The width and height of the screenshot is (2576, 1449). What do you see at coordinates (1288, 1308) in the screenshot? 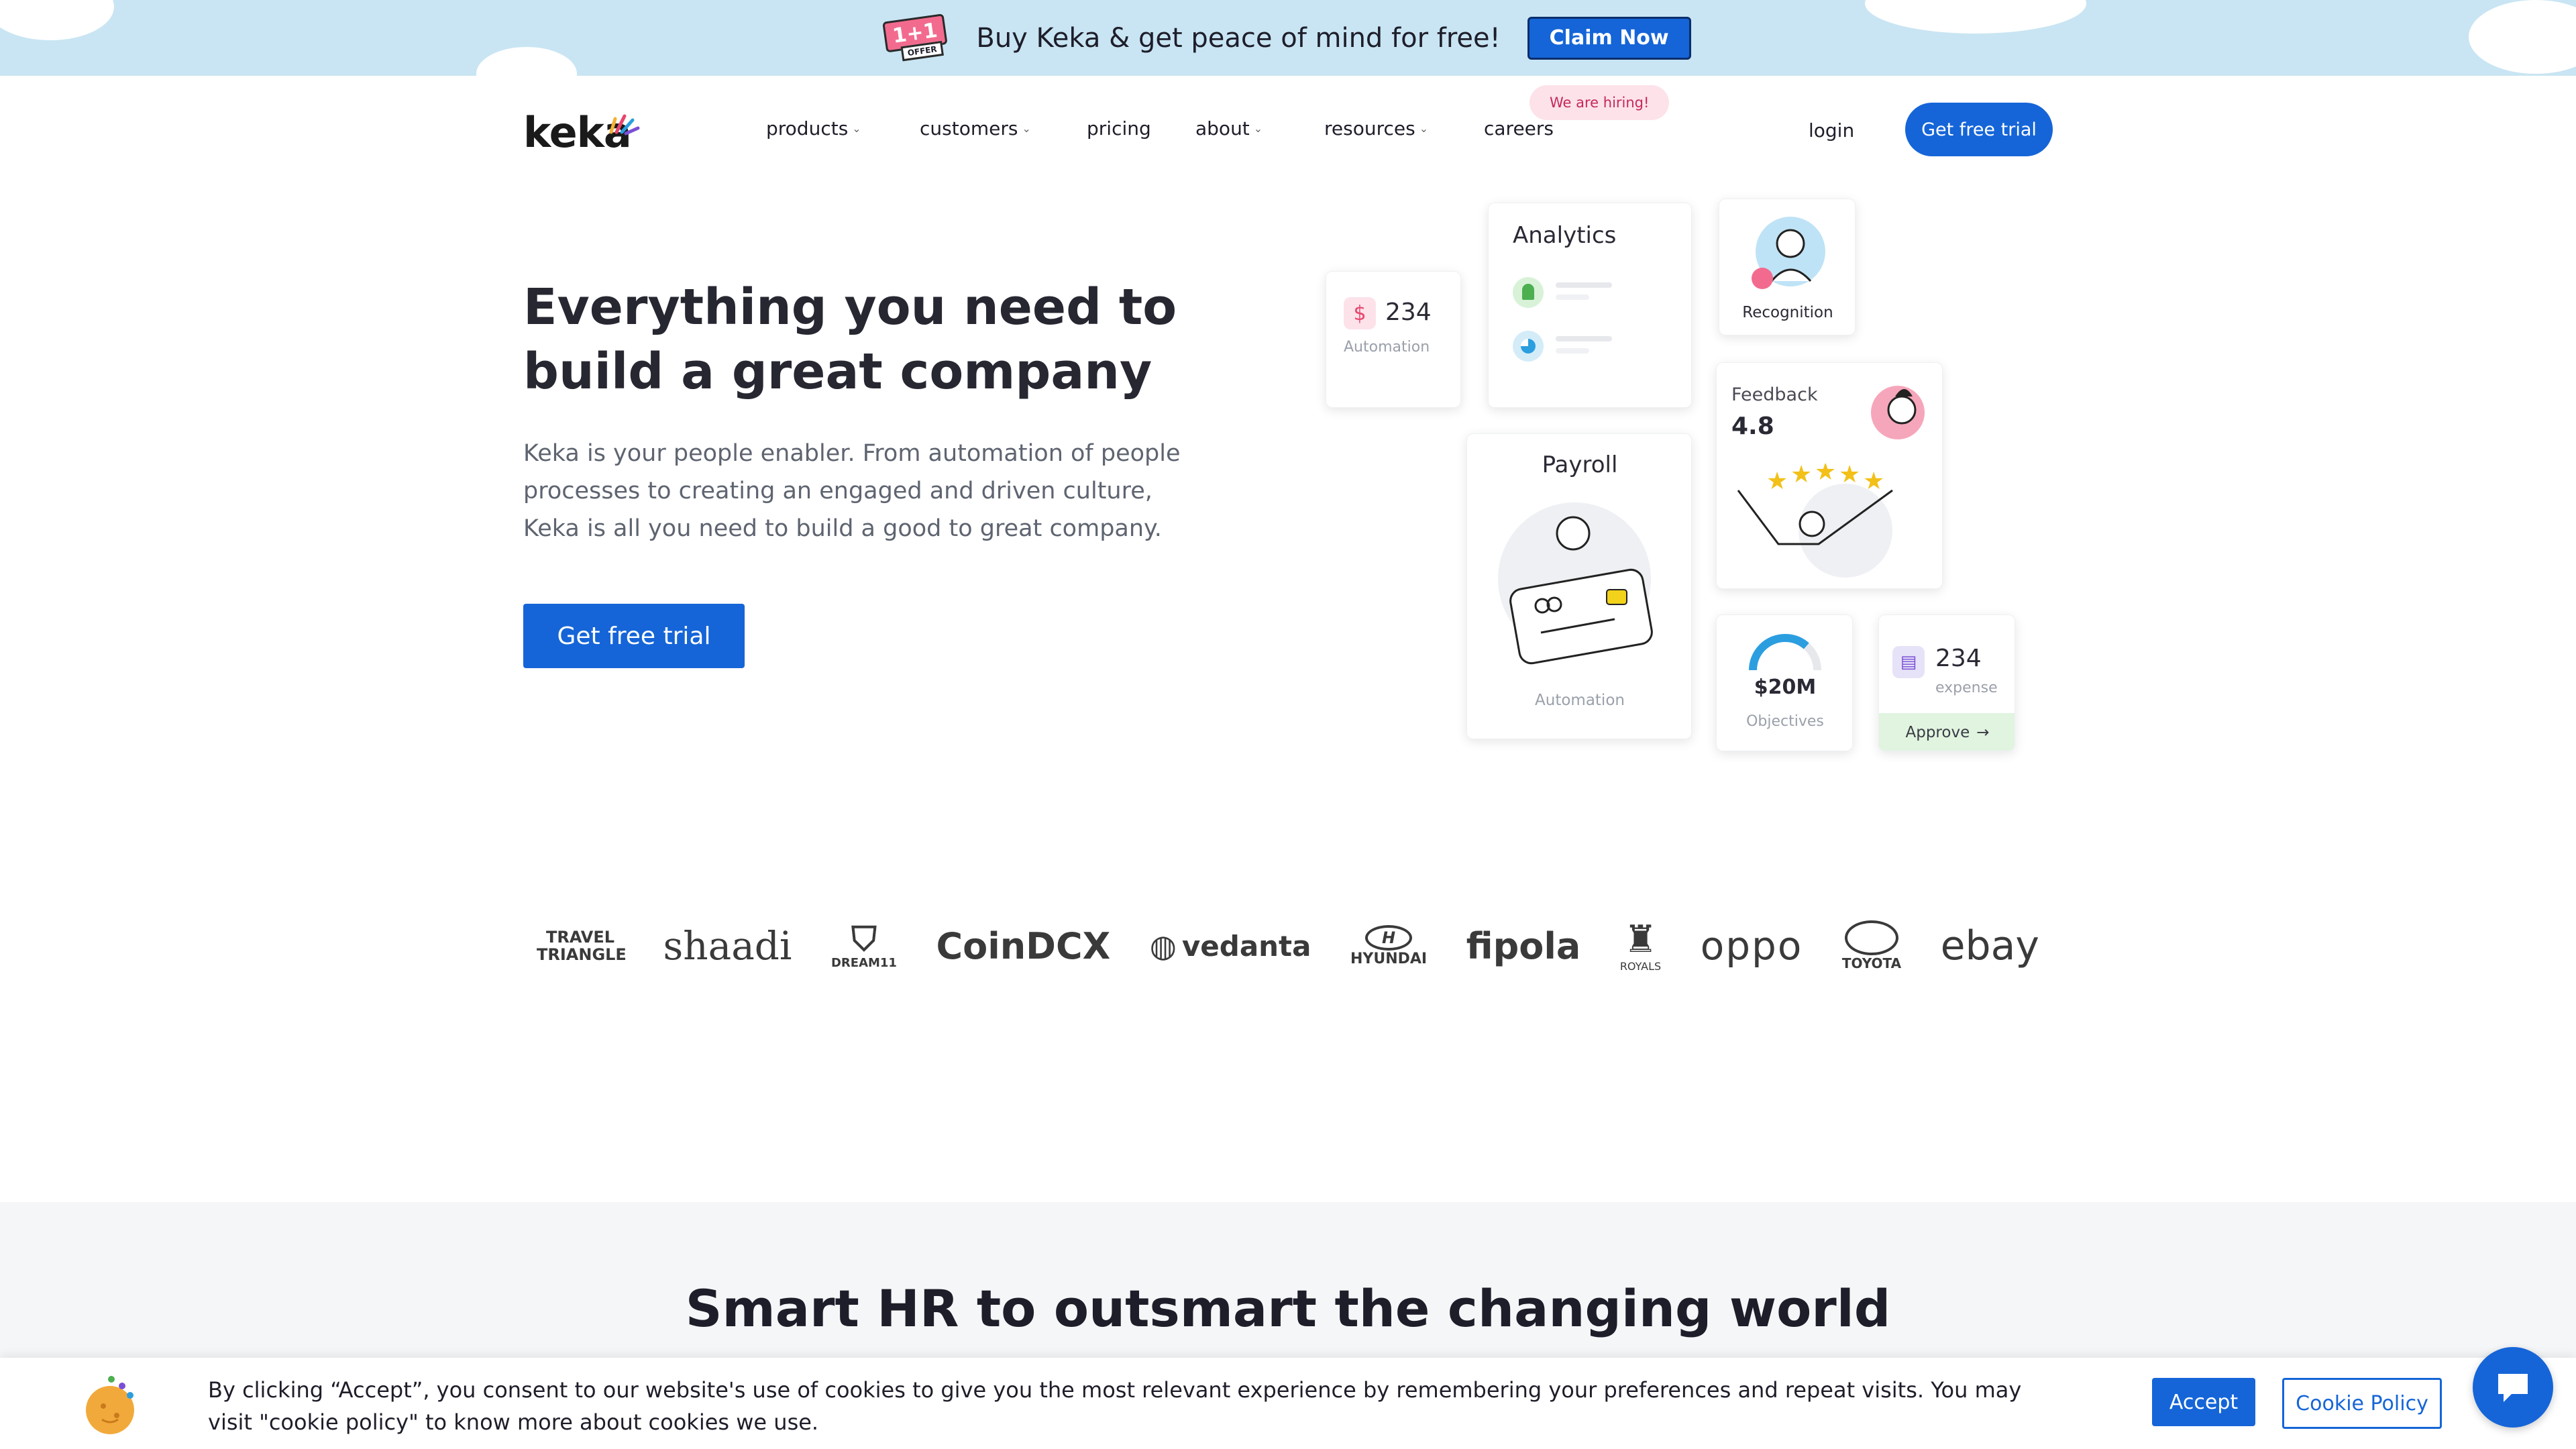
I see `section-title: Smart HR to outsmart the changing world` at bounding box center [1288, 1308].